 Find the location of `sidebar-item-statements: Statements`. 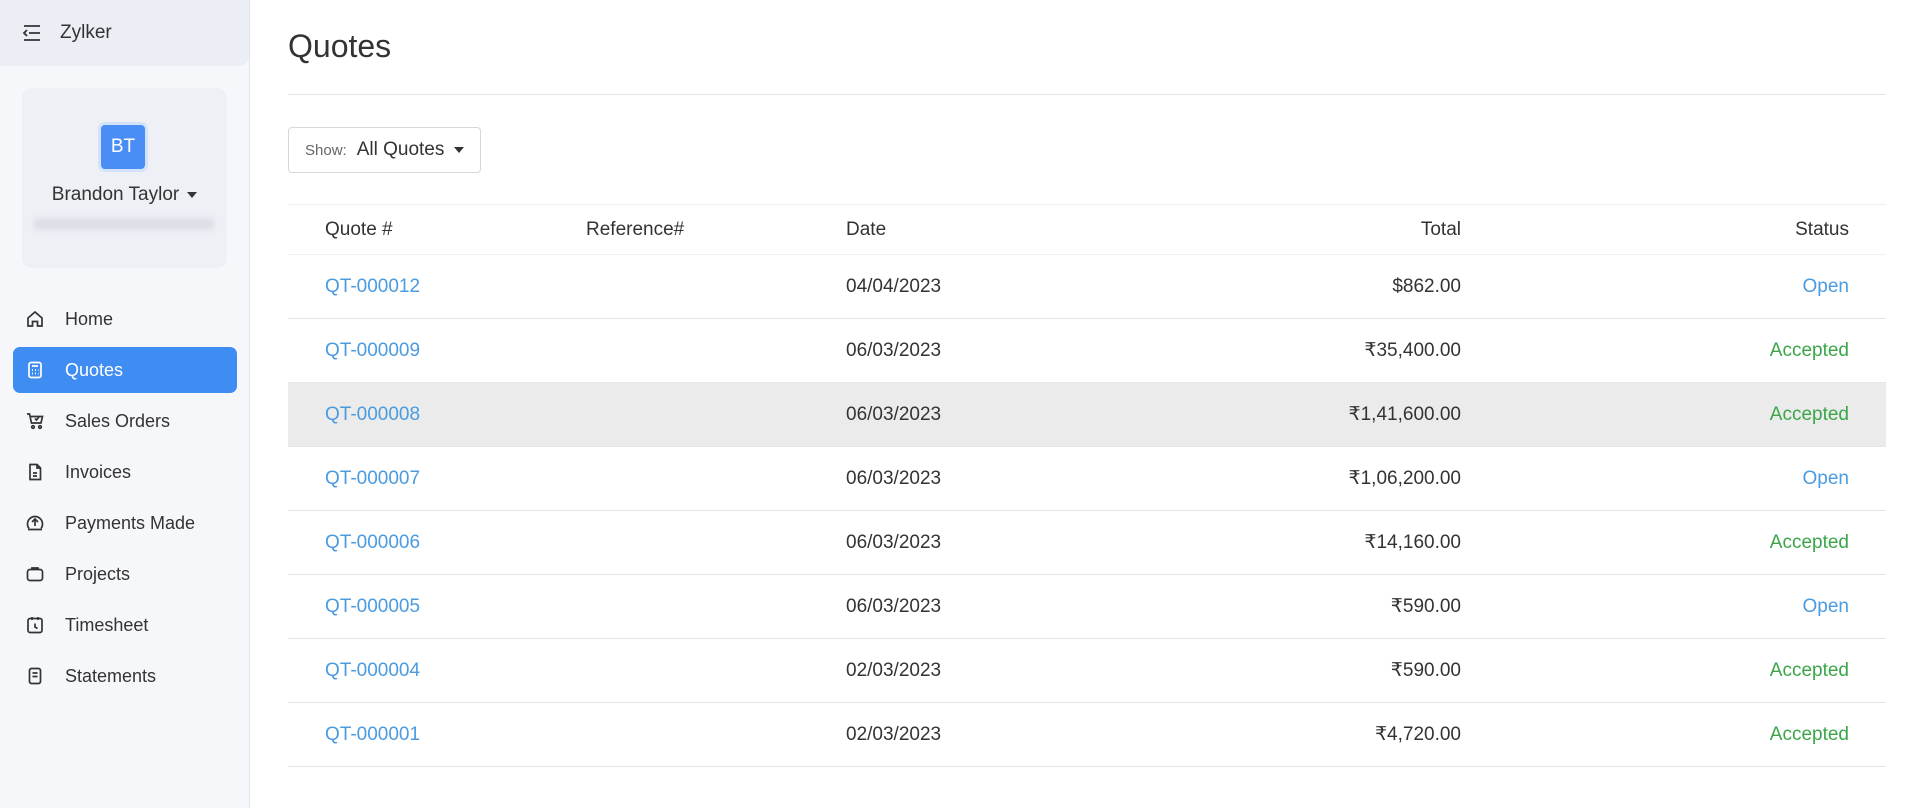

sidebar-item-statements: Statements is located at coordinates (125, 676).